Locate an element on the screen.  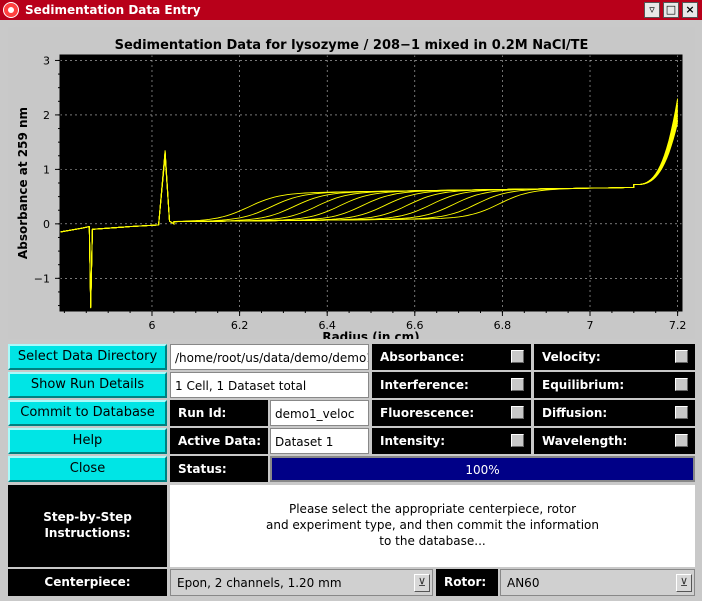
intensity-label: Intensity: is located at coordinates (413, 441).